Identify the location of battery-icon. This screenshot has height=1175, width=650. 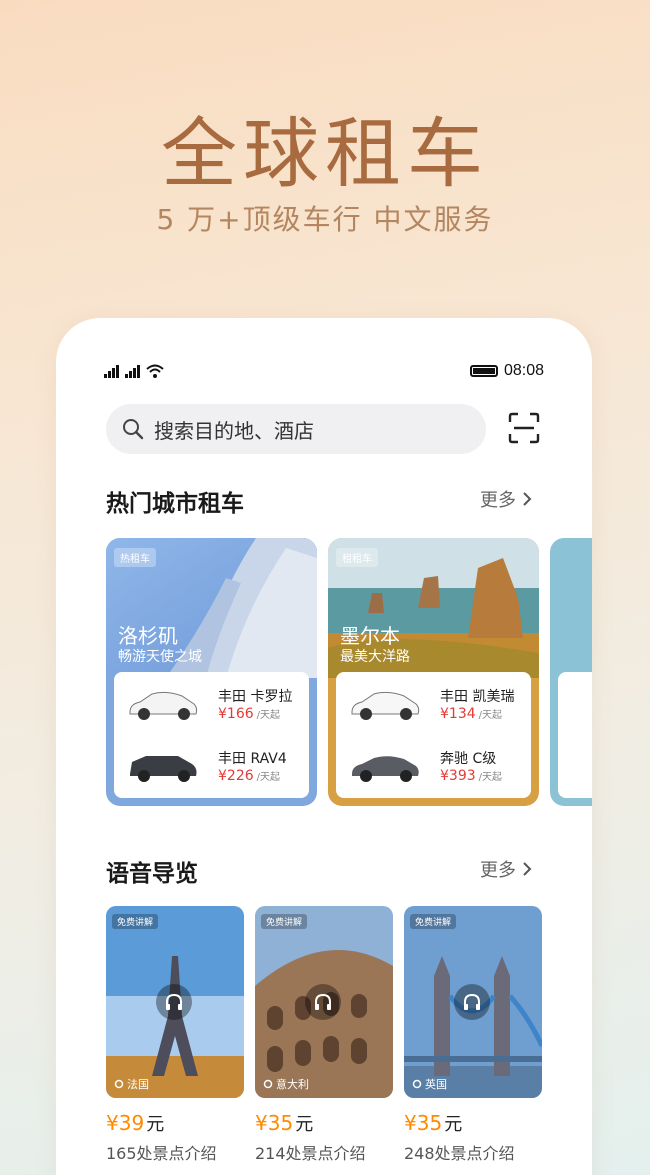
(483, 371).